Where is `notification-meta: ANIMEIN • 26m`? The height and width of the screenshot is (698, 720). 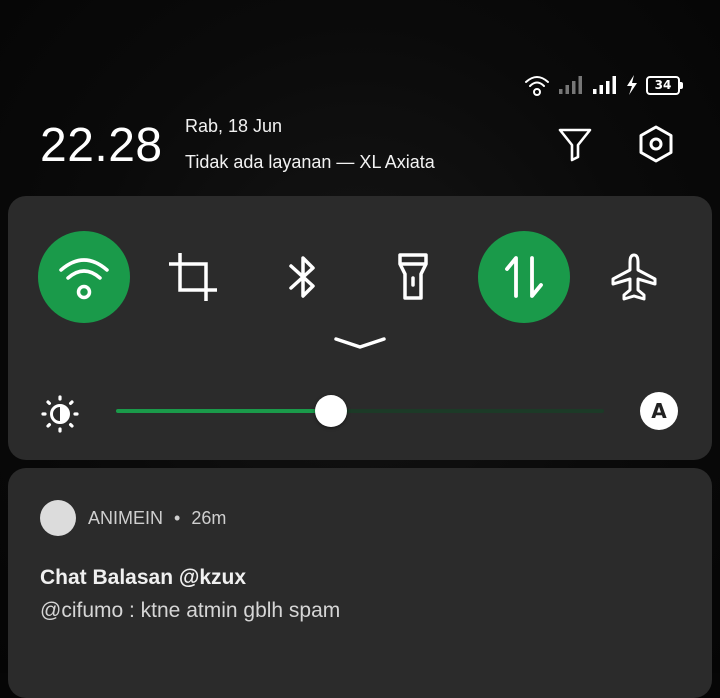 notification-meta: ANIMEIN • 26m is located at coordinates (157, 518).